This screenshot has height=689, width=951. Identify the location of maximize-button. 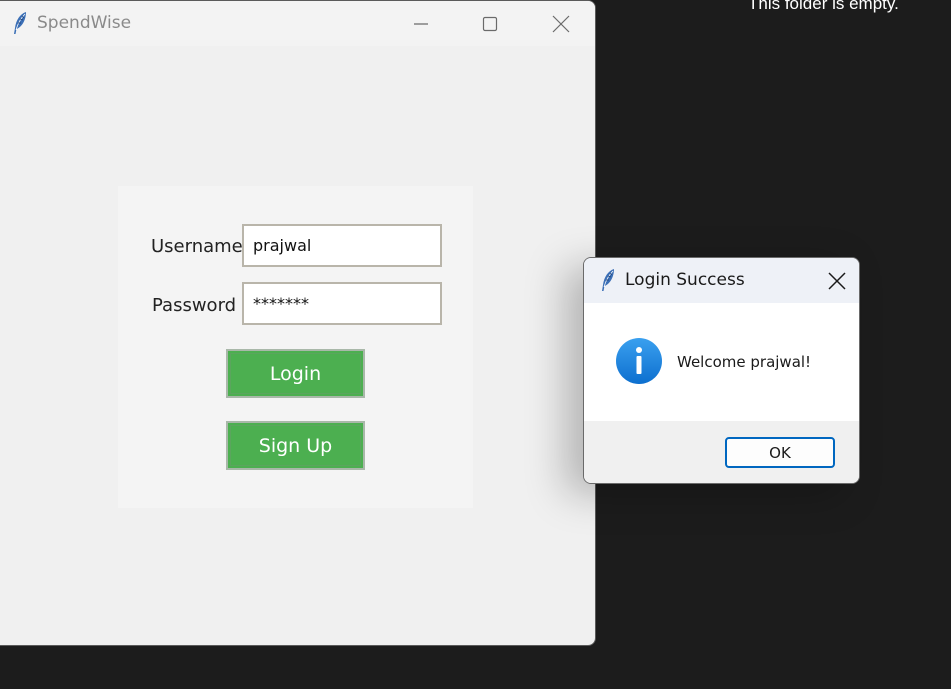
(490, 23).